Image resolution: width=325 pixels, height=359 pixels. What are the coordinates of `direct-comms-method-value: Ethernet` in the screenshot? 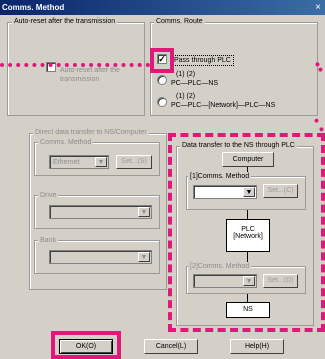 It's located at (66, 162).